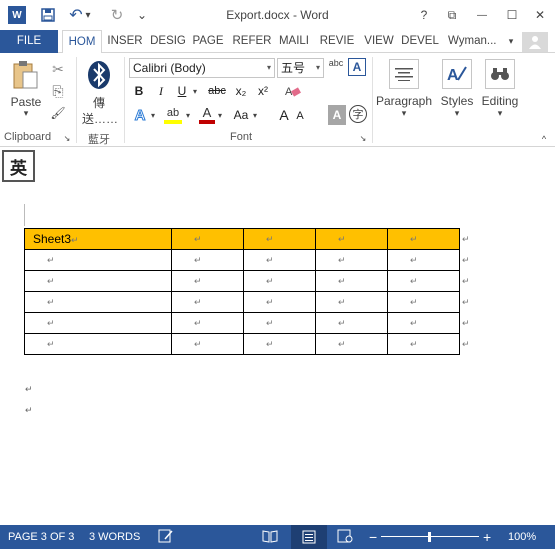  What do you see at coordinates (284, 115) in the screenshot?
I see `grow-font-button: A` at bounding box center [284, 115].